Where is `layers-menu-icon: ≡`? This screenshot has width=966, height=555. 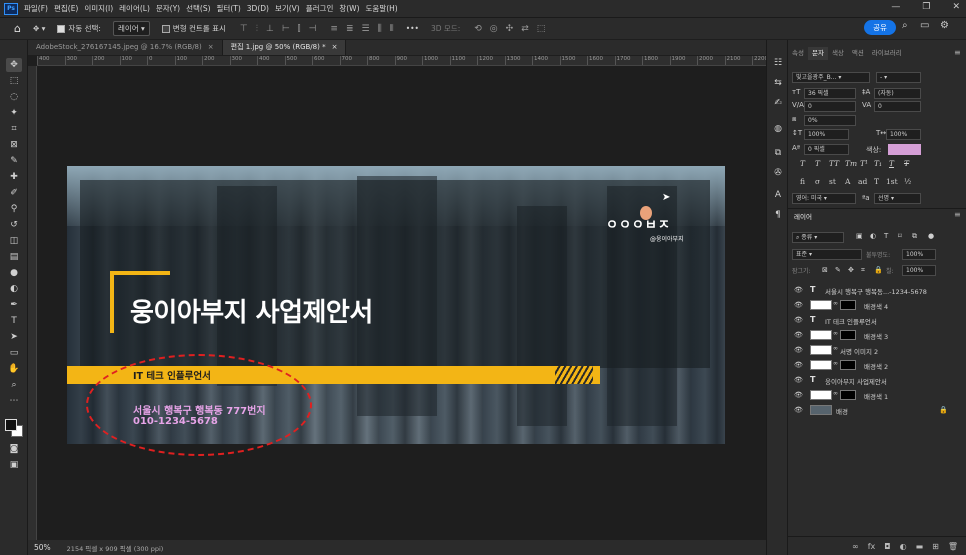 layers-menu-icon: ≡ is located at coordinates (957, 214).